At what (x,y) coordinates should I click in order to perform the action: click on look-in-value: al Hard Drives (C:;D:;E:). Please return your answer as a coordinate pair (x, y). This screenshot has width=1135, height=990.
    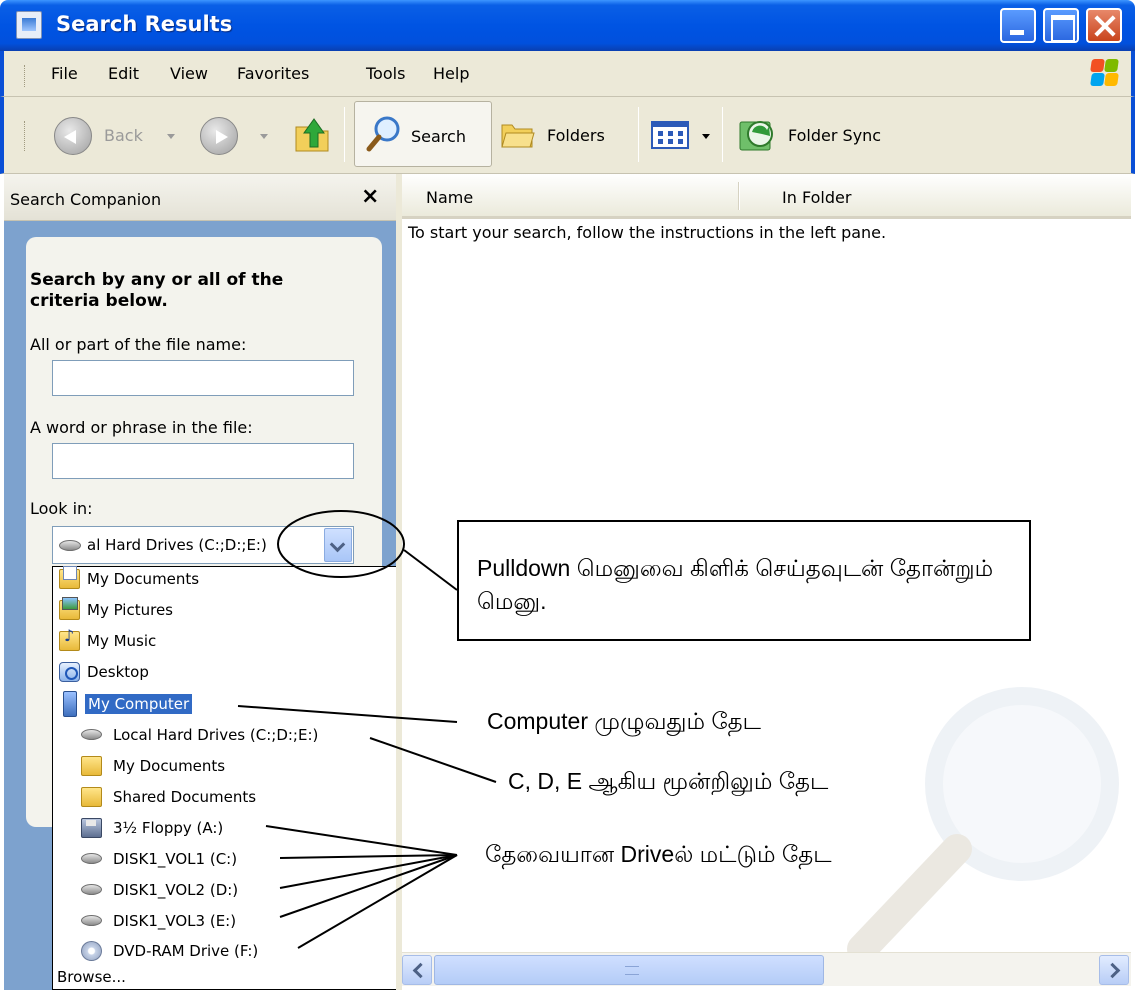
    Looking at the image, I should click on (177, 545).